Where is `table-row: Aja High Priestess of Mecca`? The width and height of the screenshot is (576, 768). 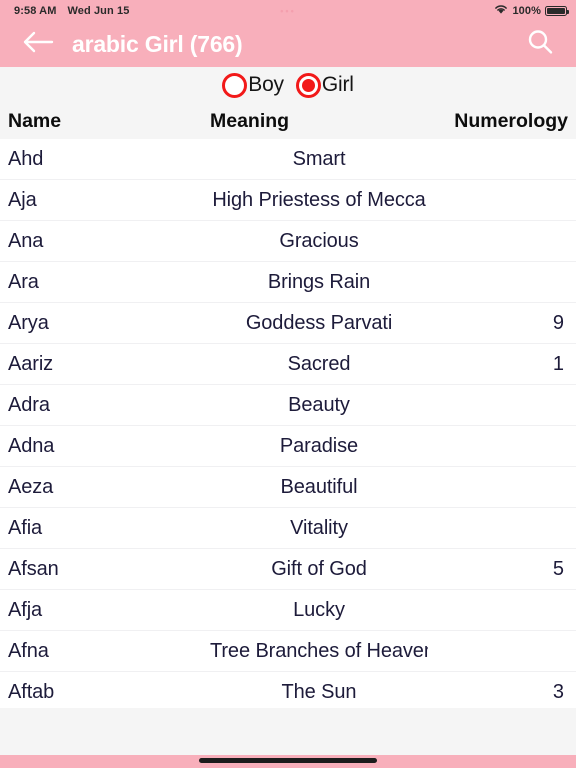
table-row: Aja High Priestess of Mecca is located at coordinates (288, 200).